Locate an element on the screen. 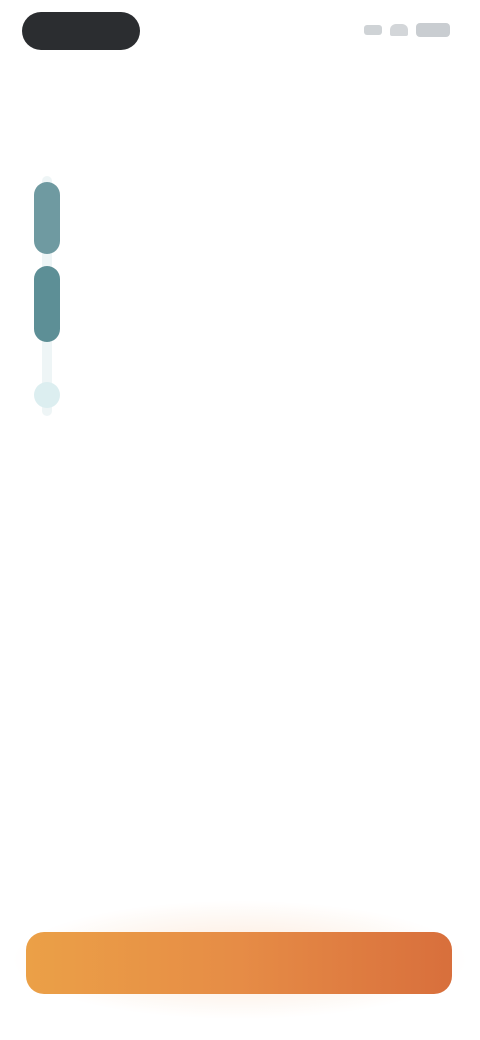 The height and width of the screenshot is (1040, 480). status-bar is located at coordinates (240, 32).